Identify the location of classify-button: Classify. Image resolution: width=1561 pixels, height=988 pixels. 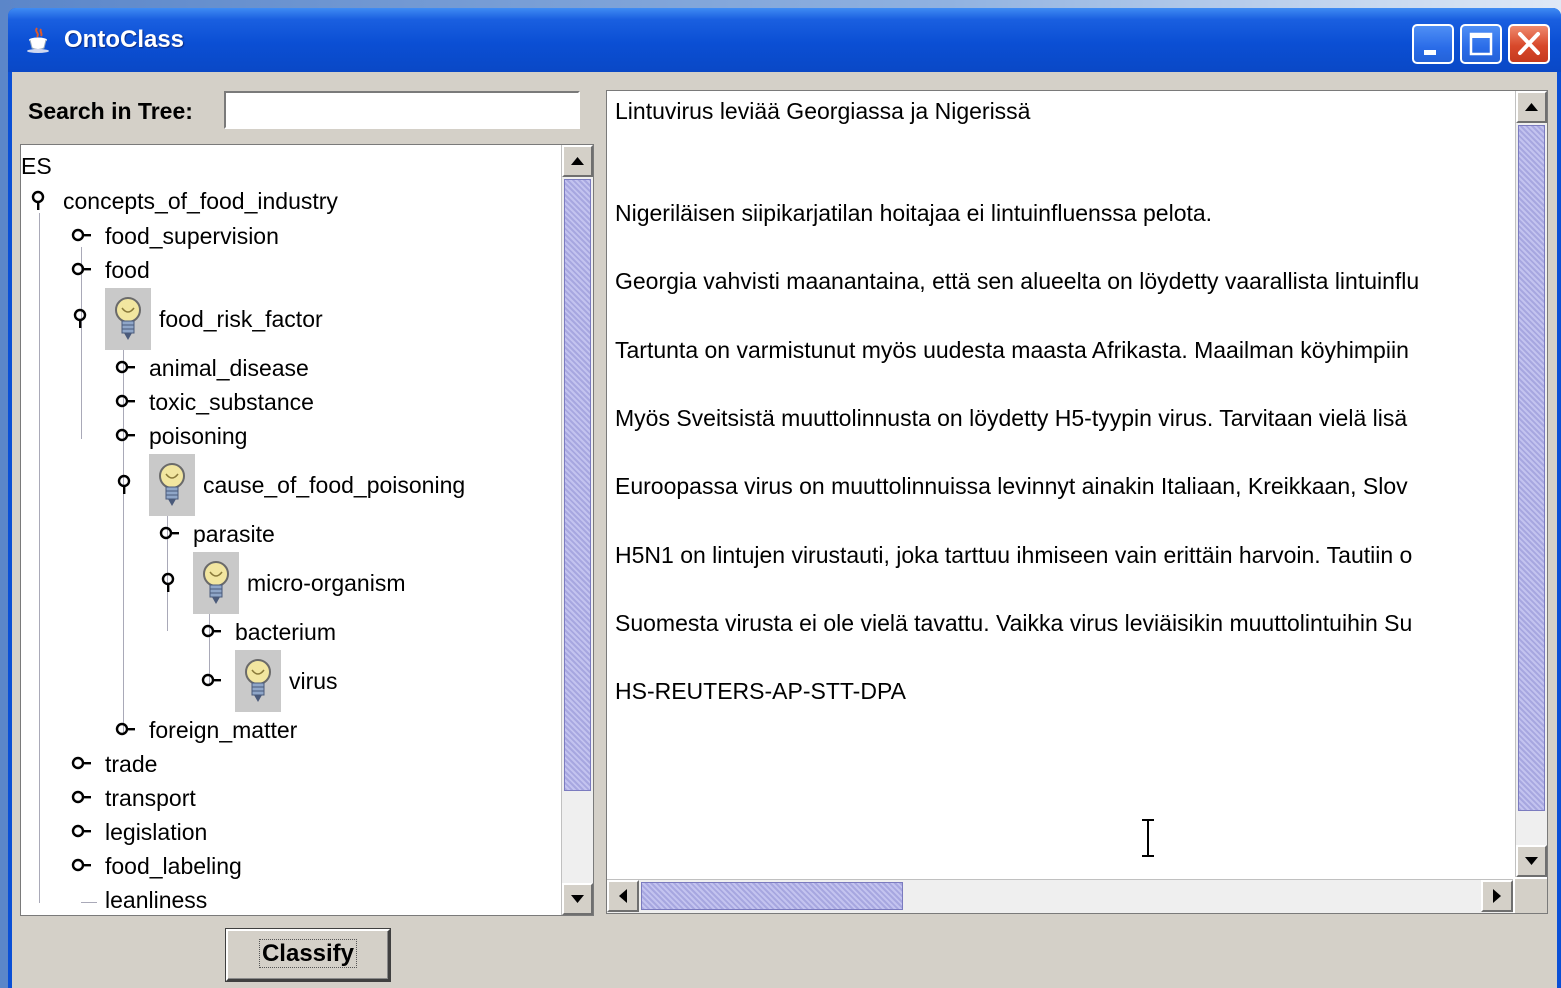
(308, 955).